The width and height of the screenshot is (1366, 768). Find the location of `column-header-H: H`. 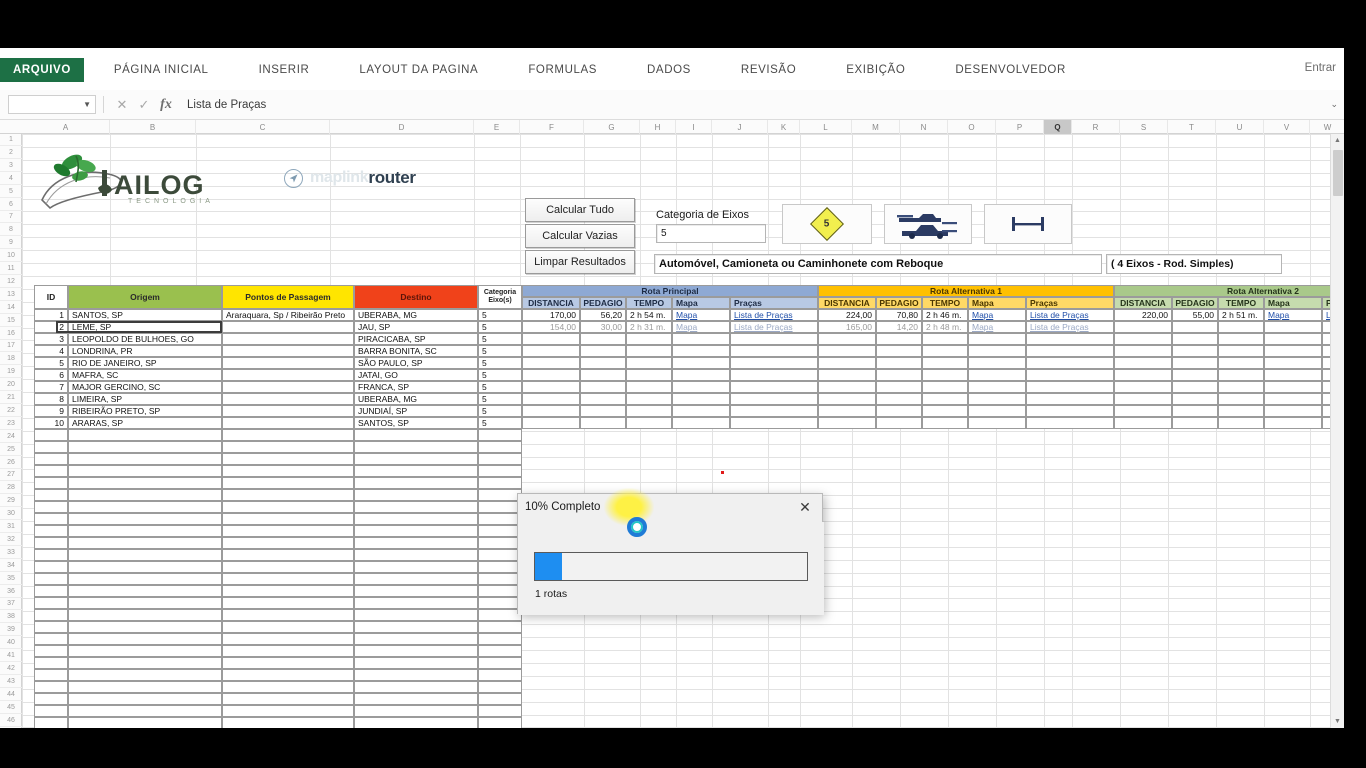

column-header-H: H is located at coordinates (658, 127).